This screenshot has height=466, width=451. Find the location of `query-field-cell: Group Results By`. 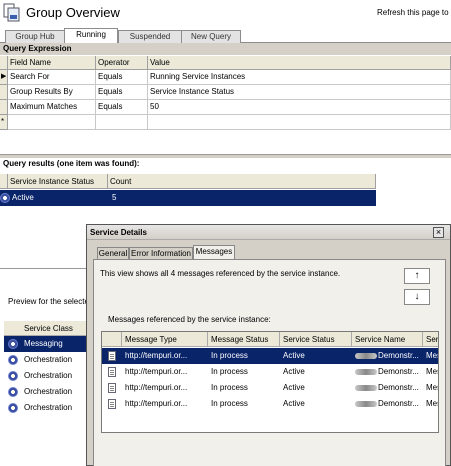

query-field-cell: Group Results By is located at coordinates (52, 92).